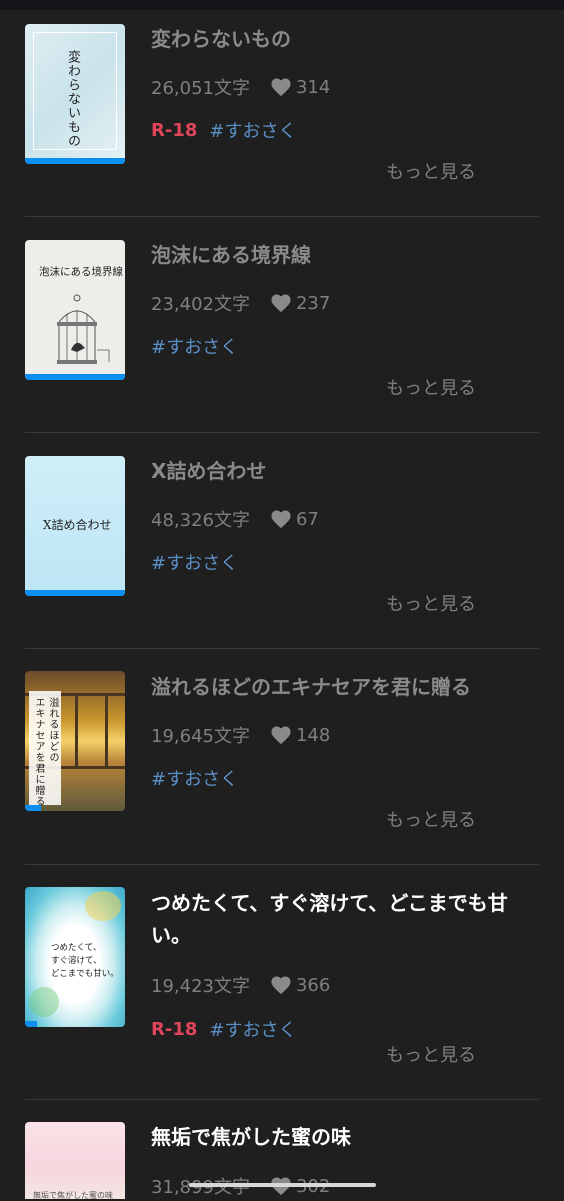 The width and height of the screenshot is (564, 1201). I want to click on work-title: 溢れるほどのエキナセアを君に贈る, so click(341, 687).